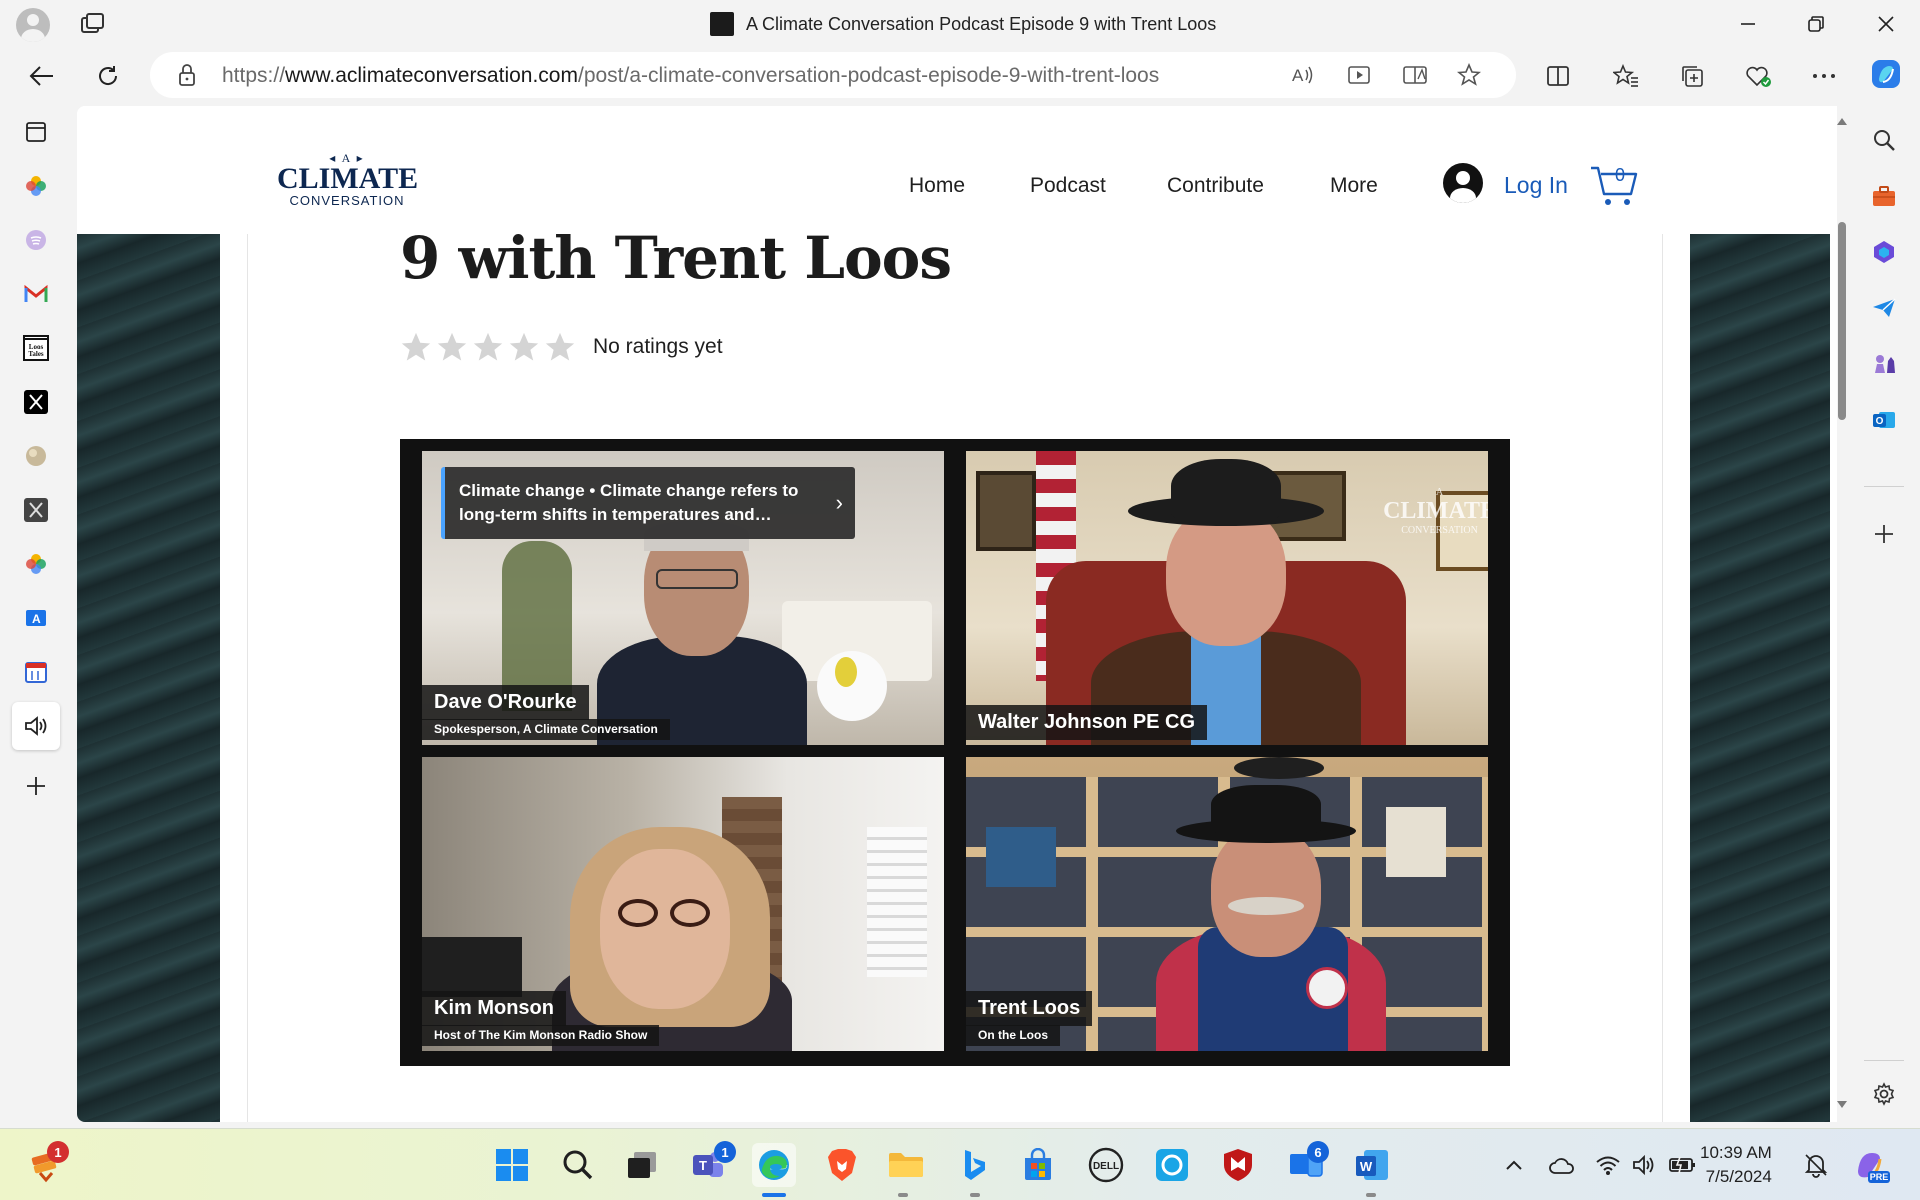 Image resolution: width=1920 pixels, height=1200 pixels. What do you see at coordinates (1614, 185) in the screenshot?
I see `cart-icon` at bounding box center [1614, 185].